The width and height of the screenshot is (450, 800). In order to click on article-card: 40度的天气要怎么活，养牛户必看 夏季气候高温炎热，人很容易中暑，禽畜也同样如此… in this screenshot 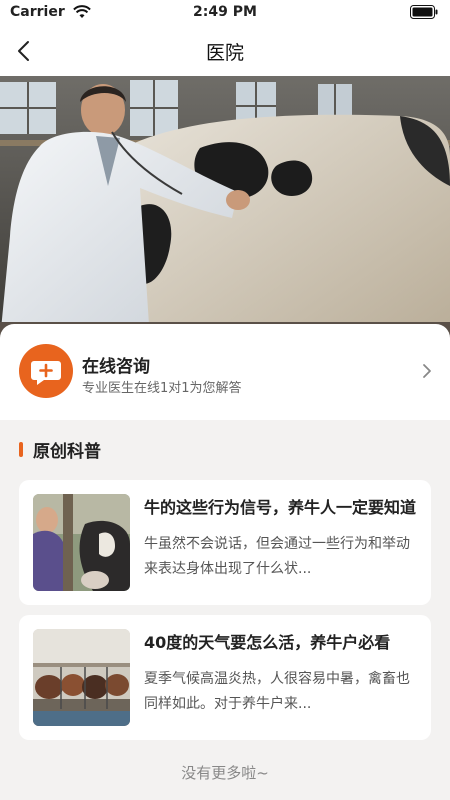, I will do `click(225, 677)`.